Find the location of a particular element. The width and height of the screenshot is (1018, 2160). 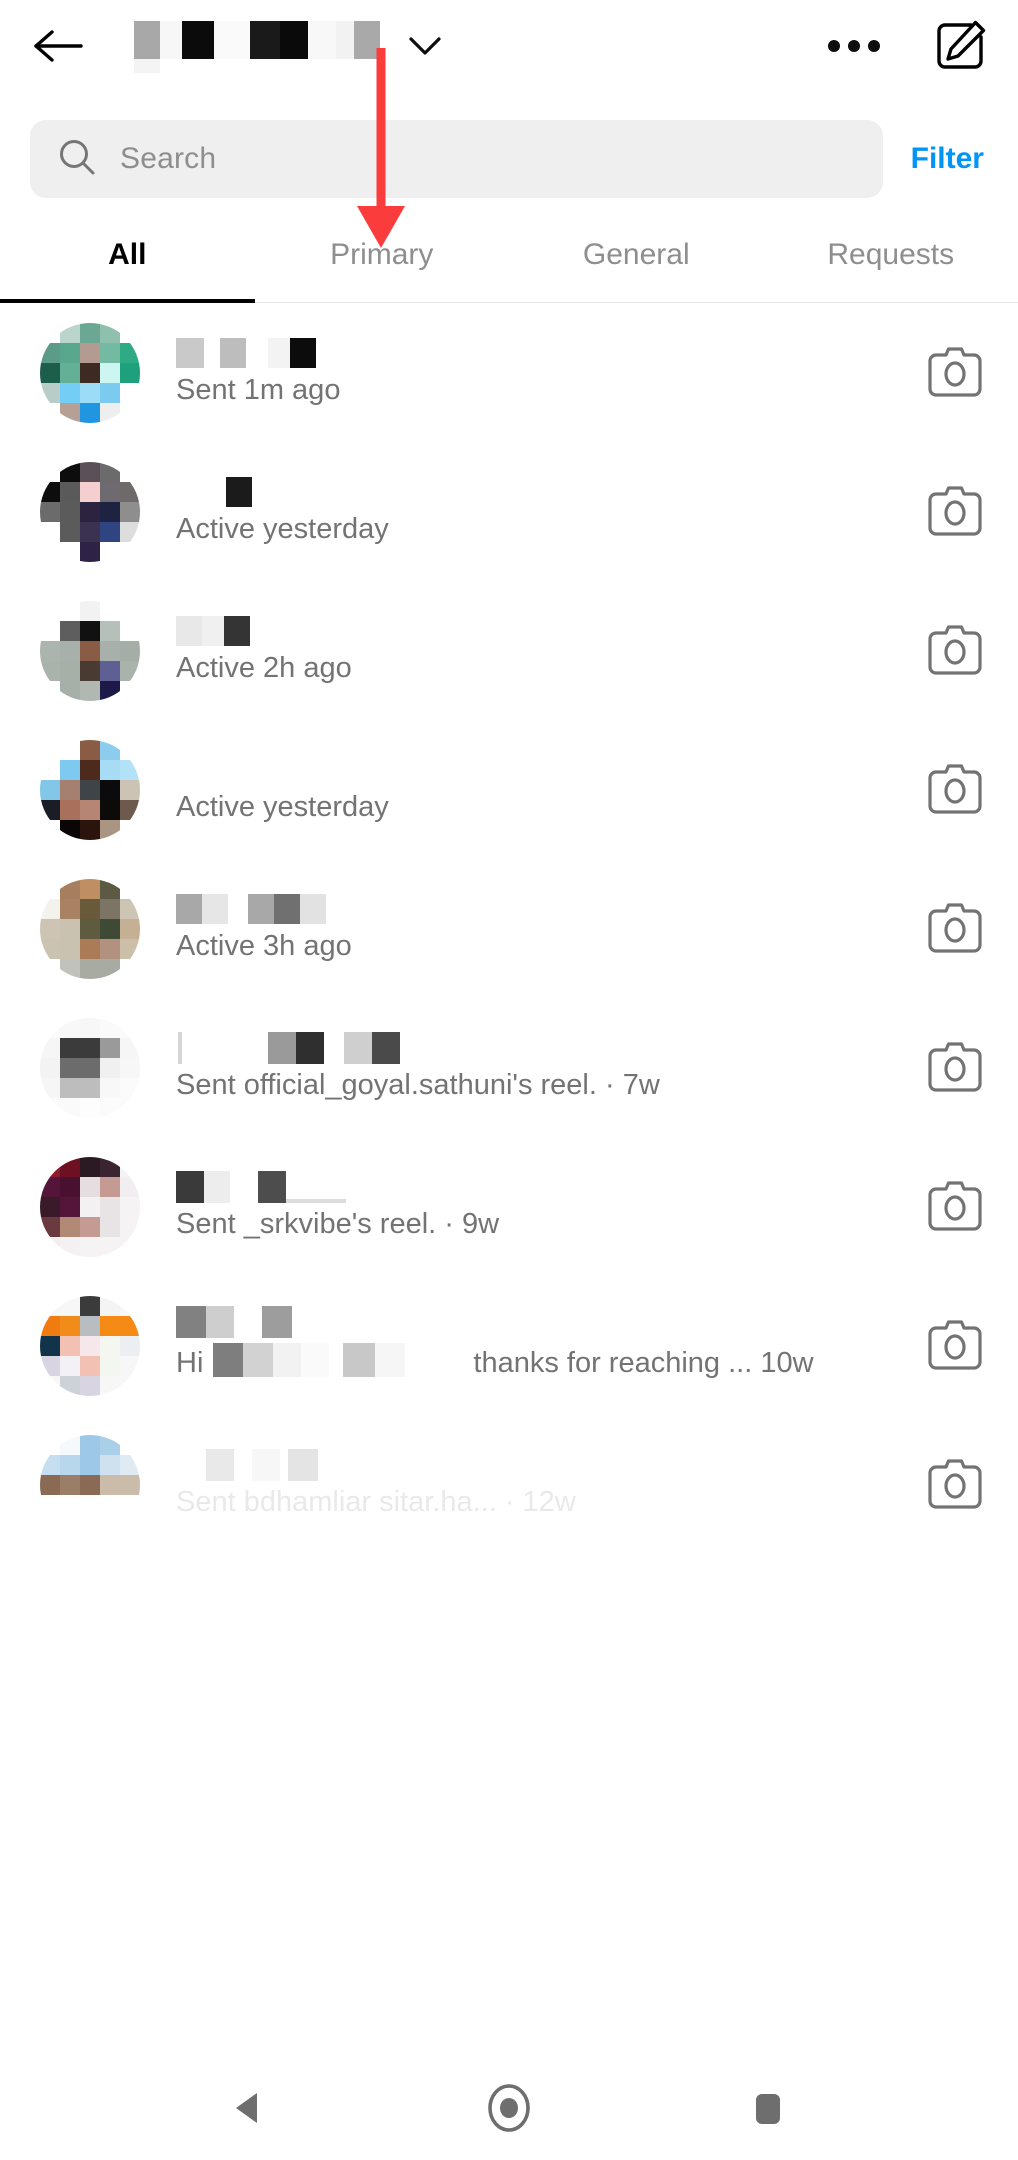

filter-button: Filter is located at coordinates (949, 159).